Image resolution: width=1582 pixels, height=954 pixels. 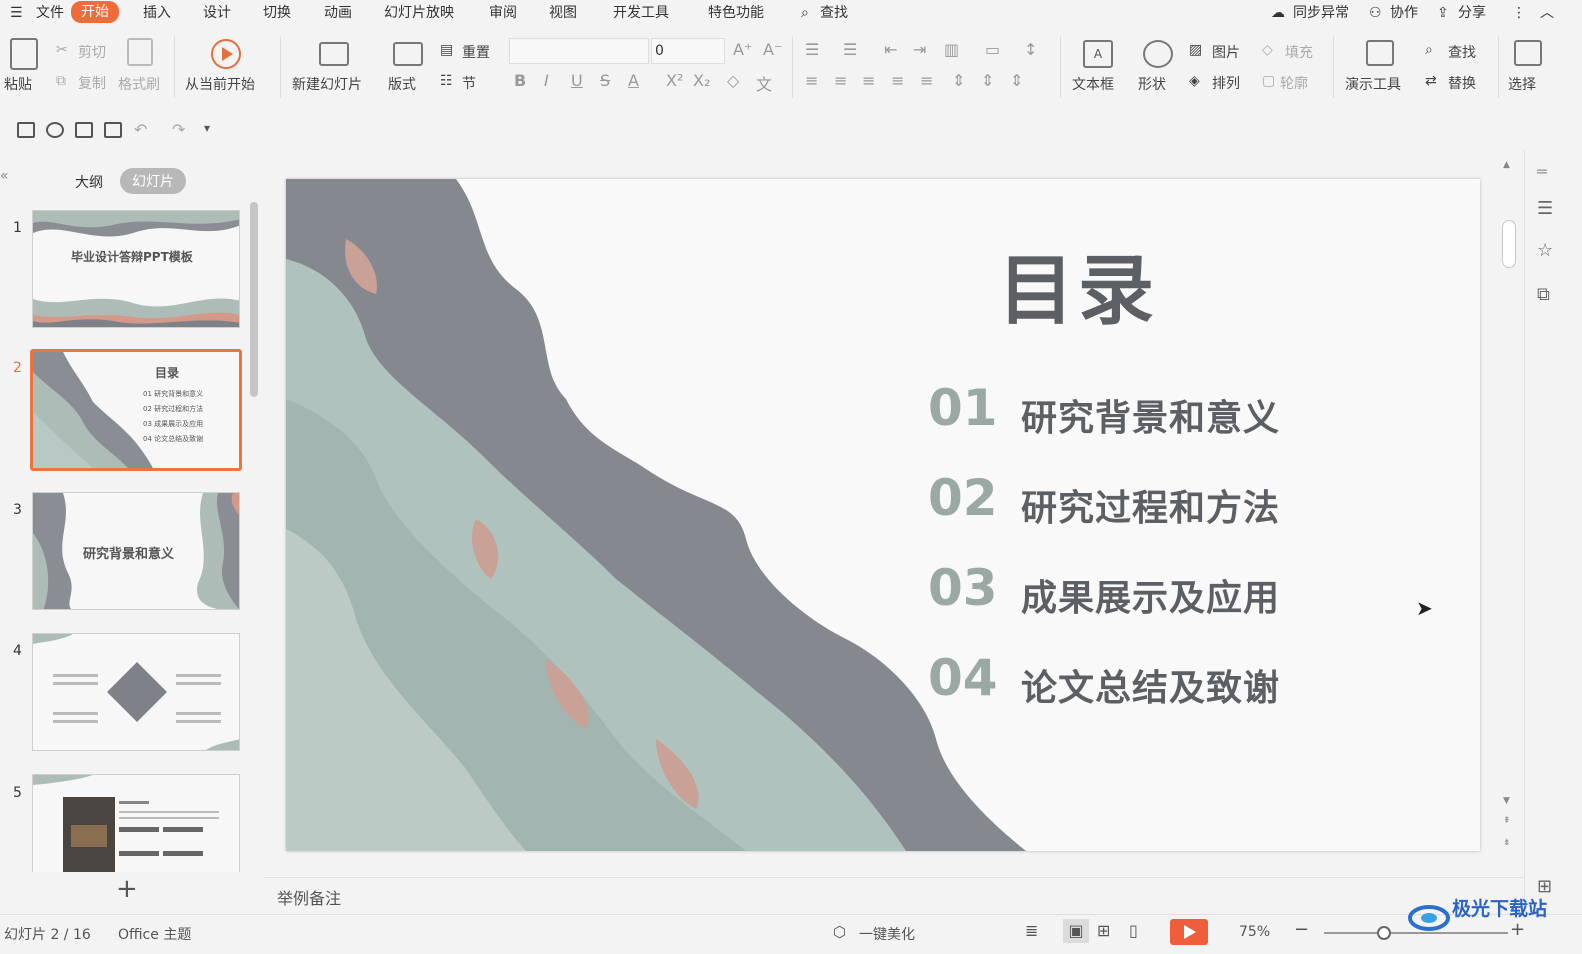 I want to click on increase-indent-icon: ⇥, so click(x=919, y=49).